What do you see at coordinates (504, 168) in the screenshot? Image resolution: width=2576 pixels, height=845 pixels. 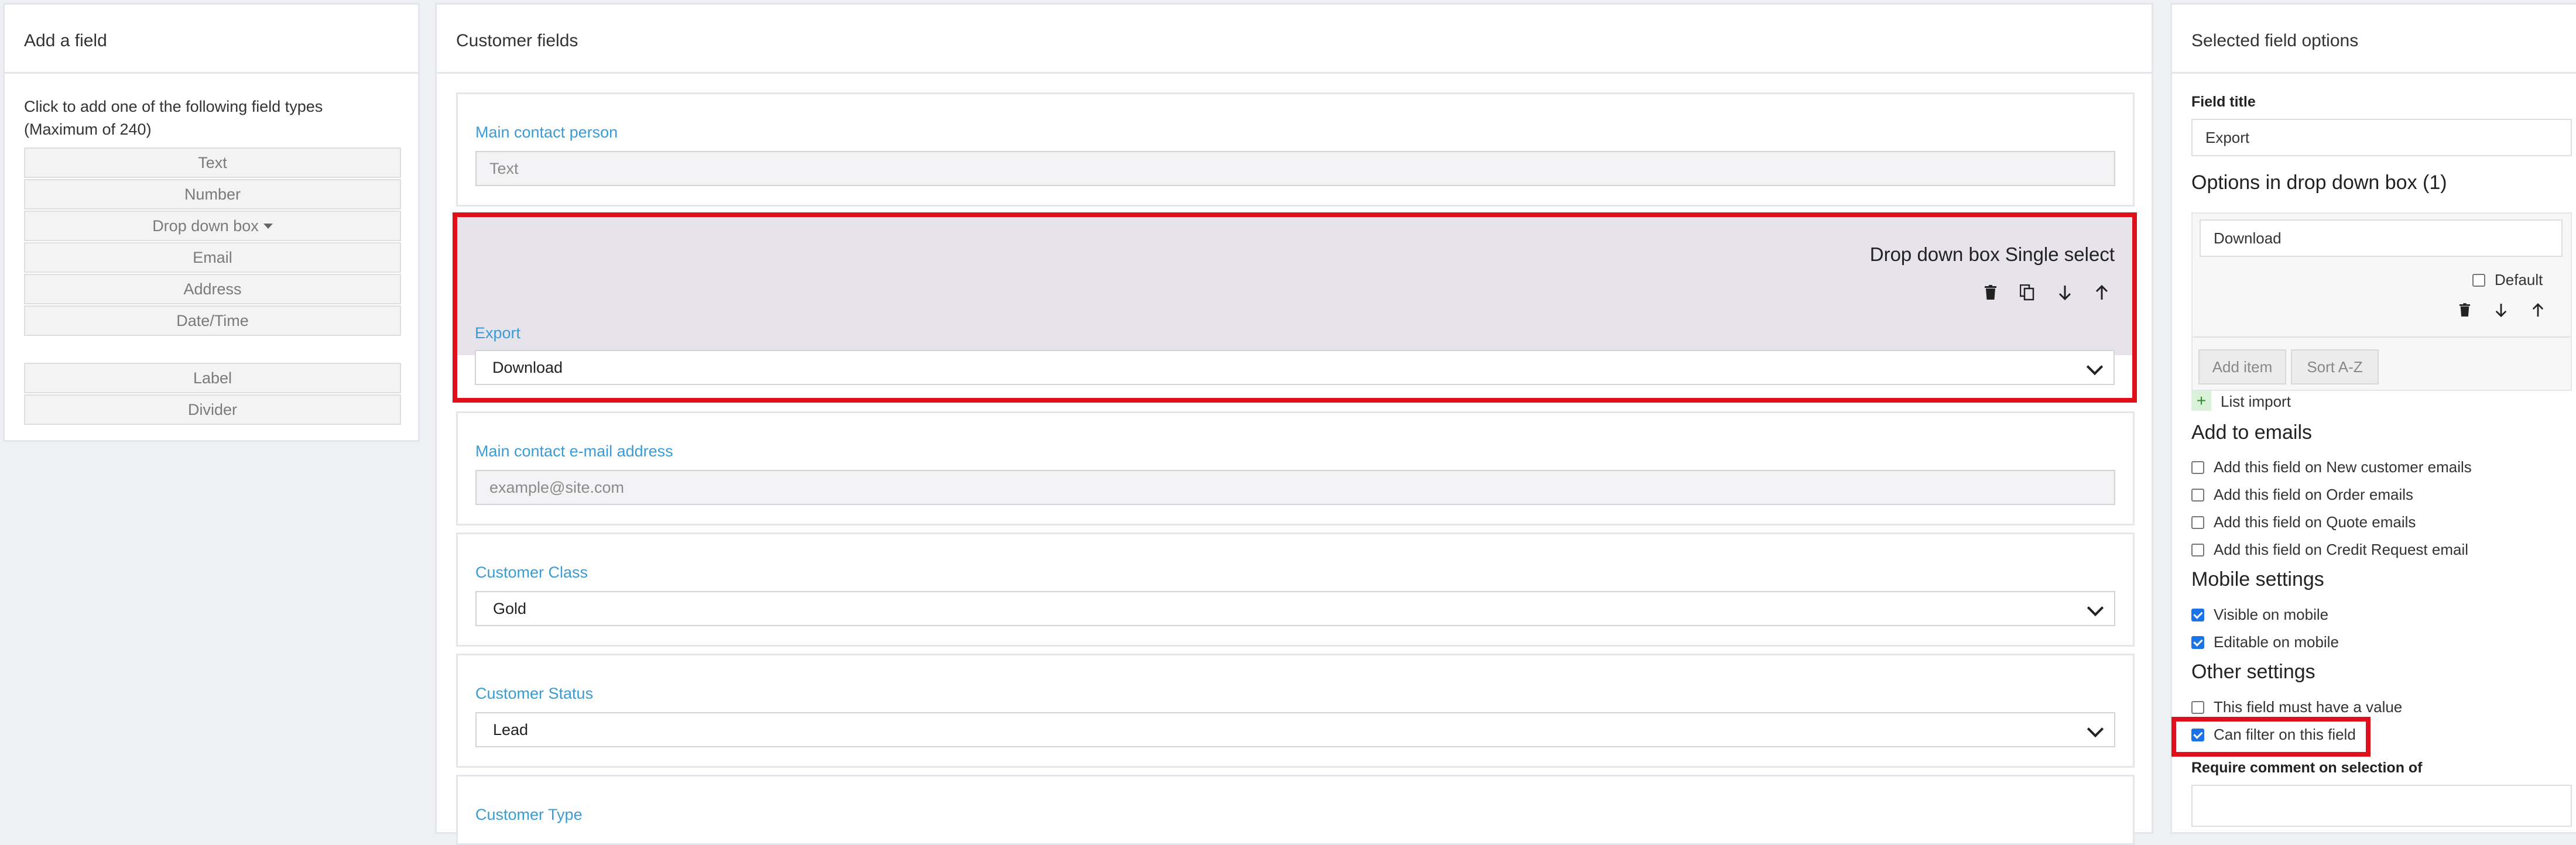 I see `input-placeholder: Text` at bounding box center [504, 168].